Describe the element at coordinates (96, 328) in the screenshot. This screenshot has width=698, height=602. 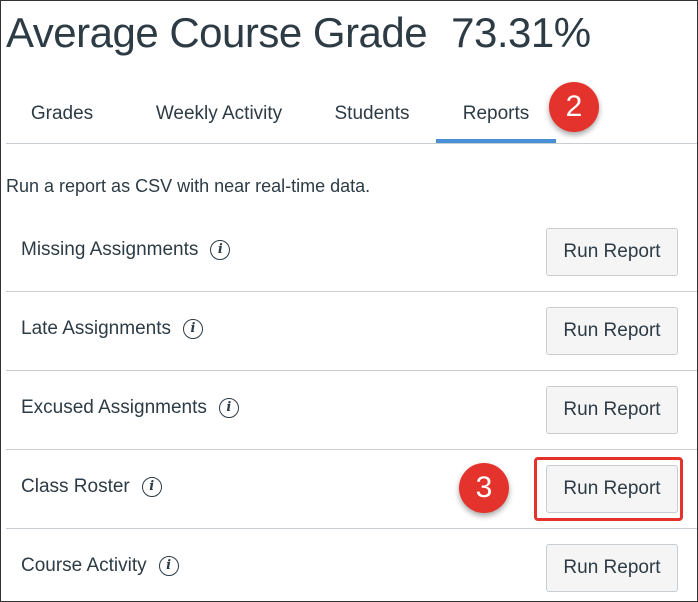
I see `report-label: Late Assignments` at that location.